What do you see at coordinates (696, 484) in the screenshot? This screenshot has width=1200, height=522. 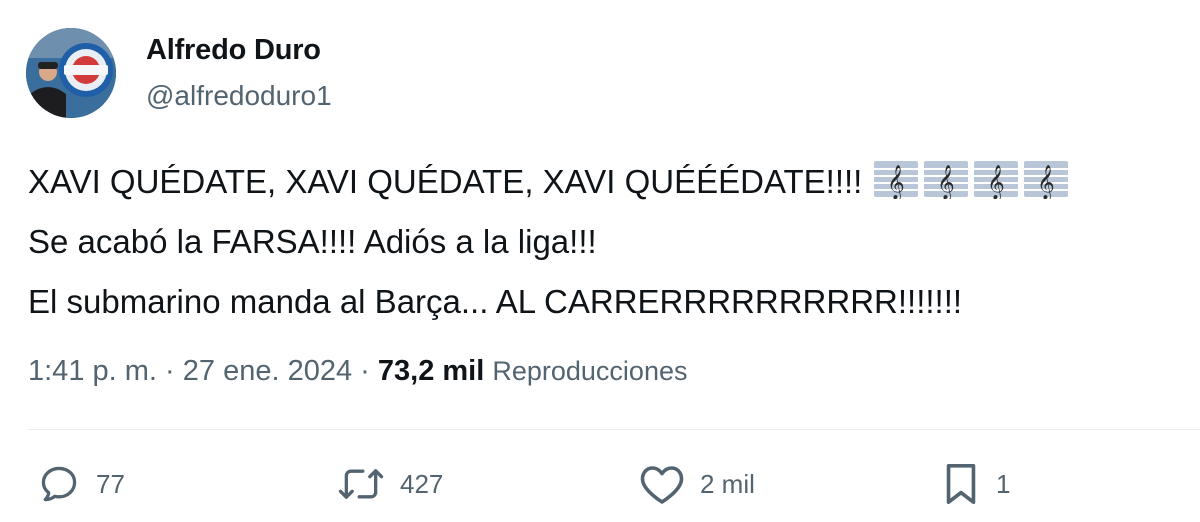 I see `like-button: 2 mil` at bounding box center [696, 484].